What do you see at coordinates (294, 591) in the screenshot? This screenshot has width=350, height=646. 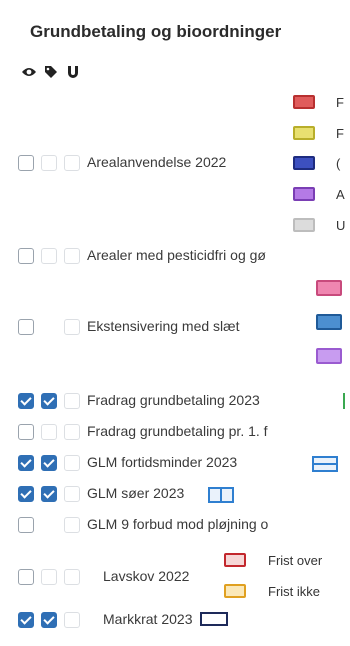 I see `legend-text: Frist ikke` at bounding box center [294, 591].